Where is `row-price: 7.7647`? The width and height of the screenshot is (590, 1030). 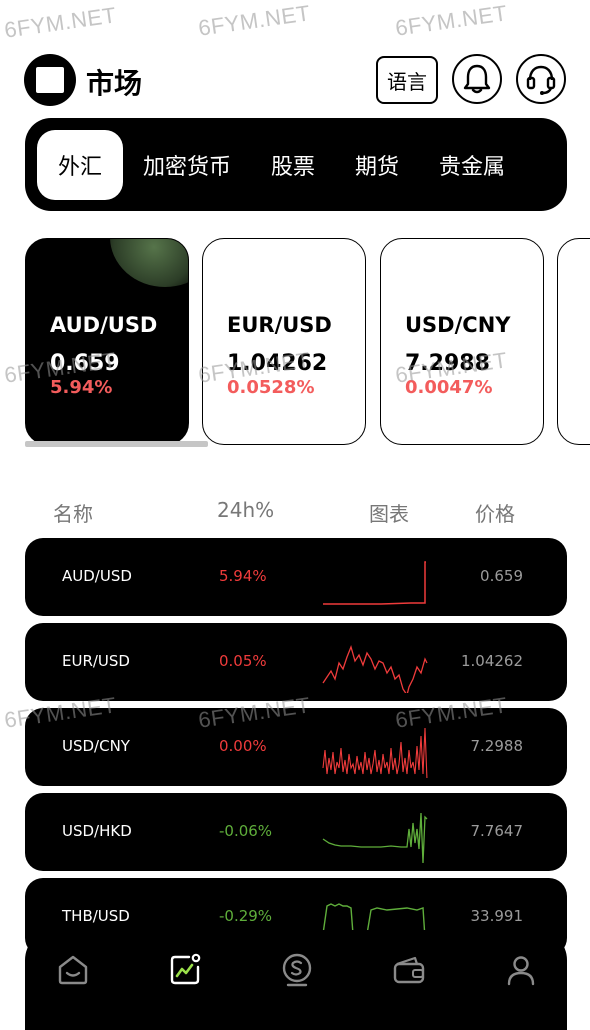 row-price: 7.7647 is located at coordinates (497, 831).